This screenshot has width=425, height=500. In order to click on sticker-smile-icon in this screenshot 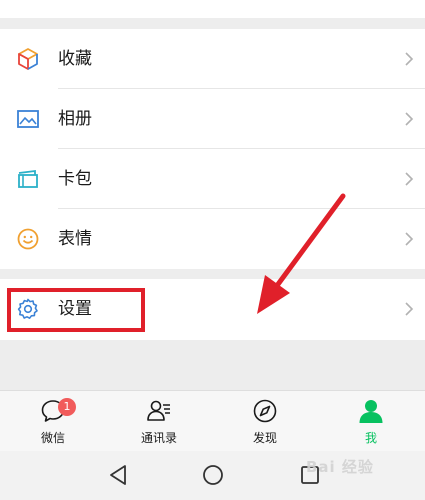, I will do `click(28, 239)`.